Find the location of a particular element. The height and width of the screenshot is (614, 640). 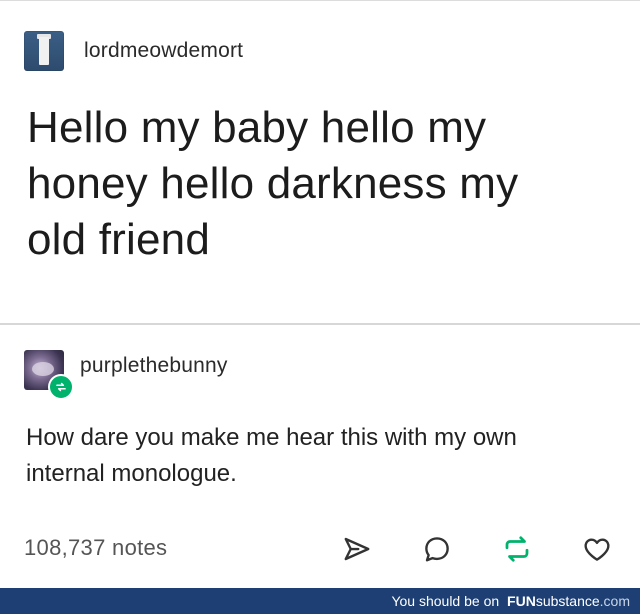

watermark-prefix: You should be on is located at coordinates (445, 601).